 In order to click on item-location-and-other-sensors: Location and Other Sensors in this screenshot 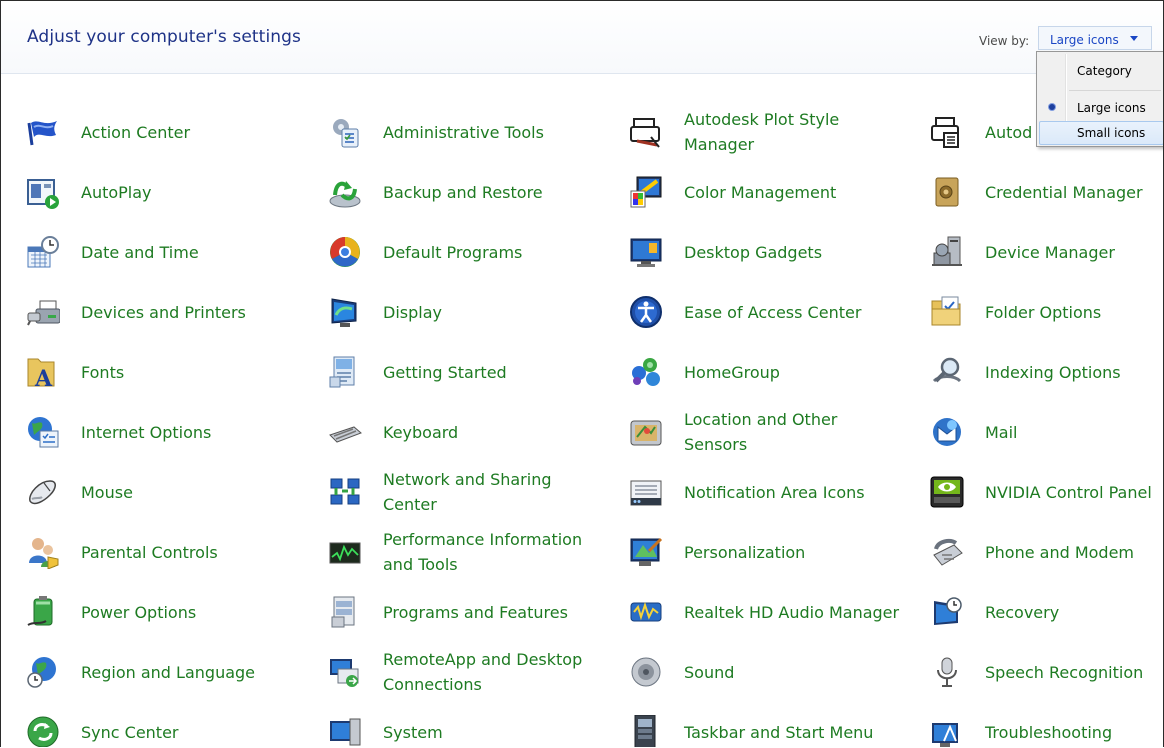, I will do `click(769, 431)`.